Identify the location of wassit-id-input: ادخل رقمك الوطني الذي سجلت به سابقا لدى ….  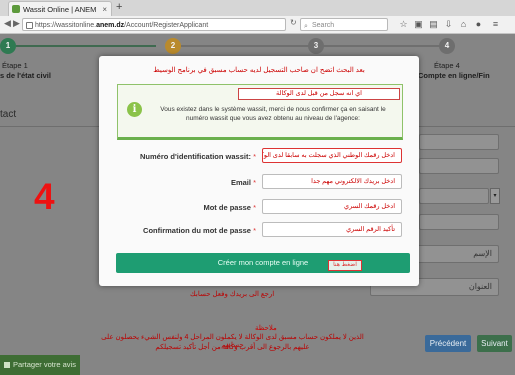
(332, 155).